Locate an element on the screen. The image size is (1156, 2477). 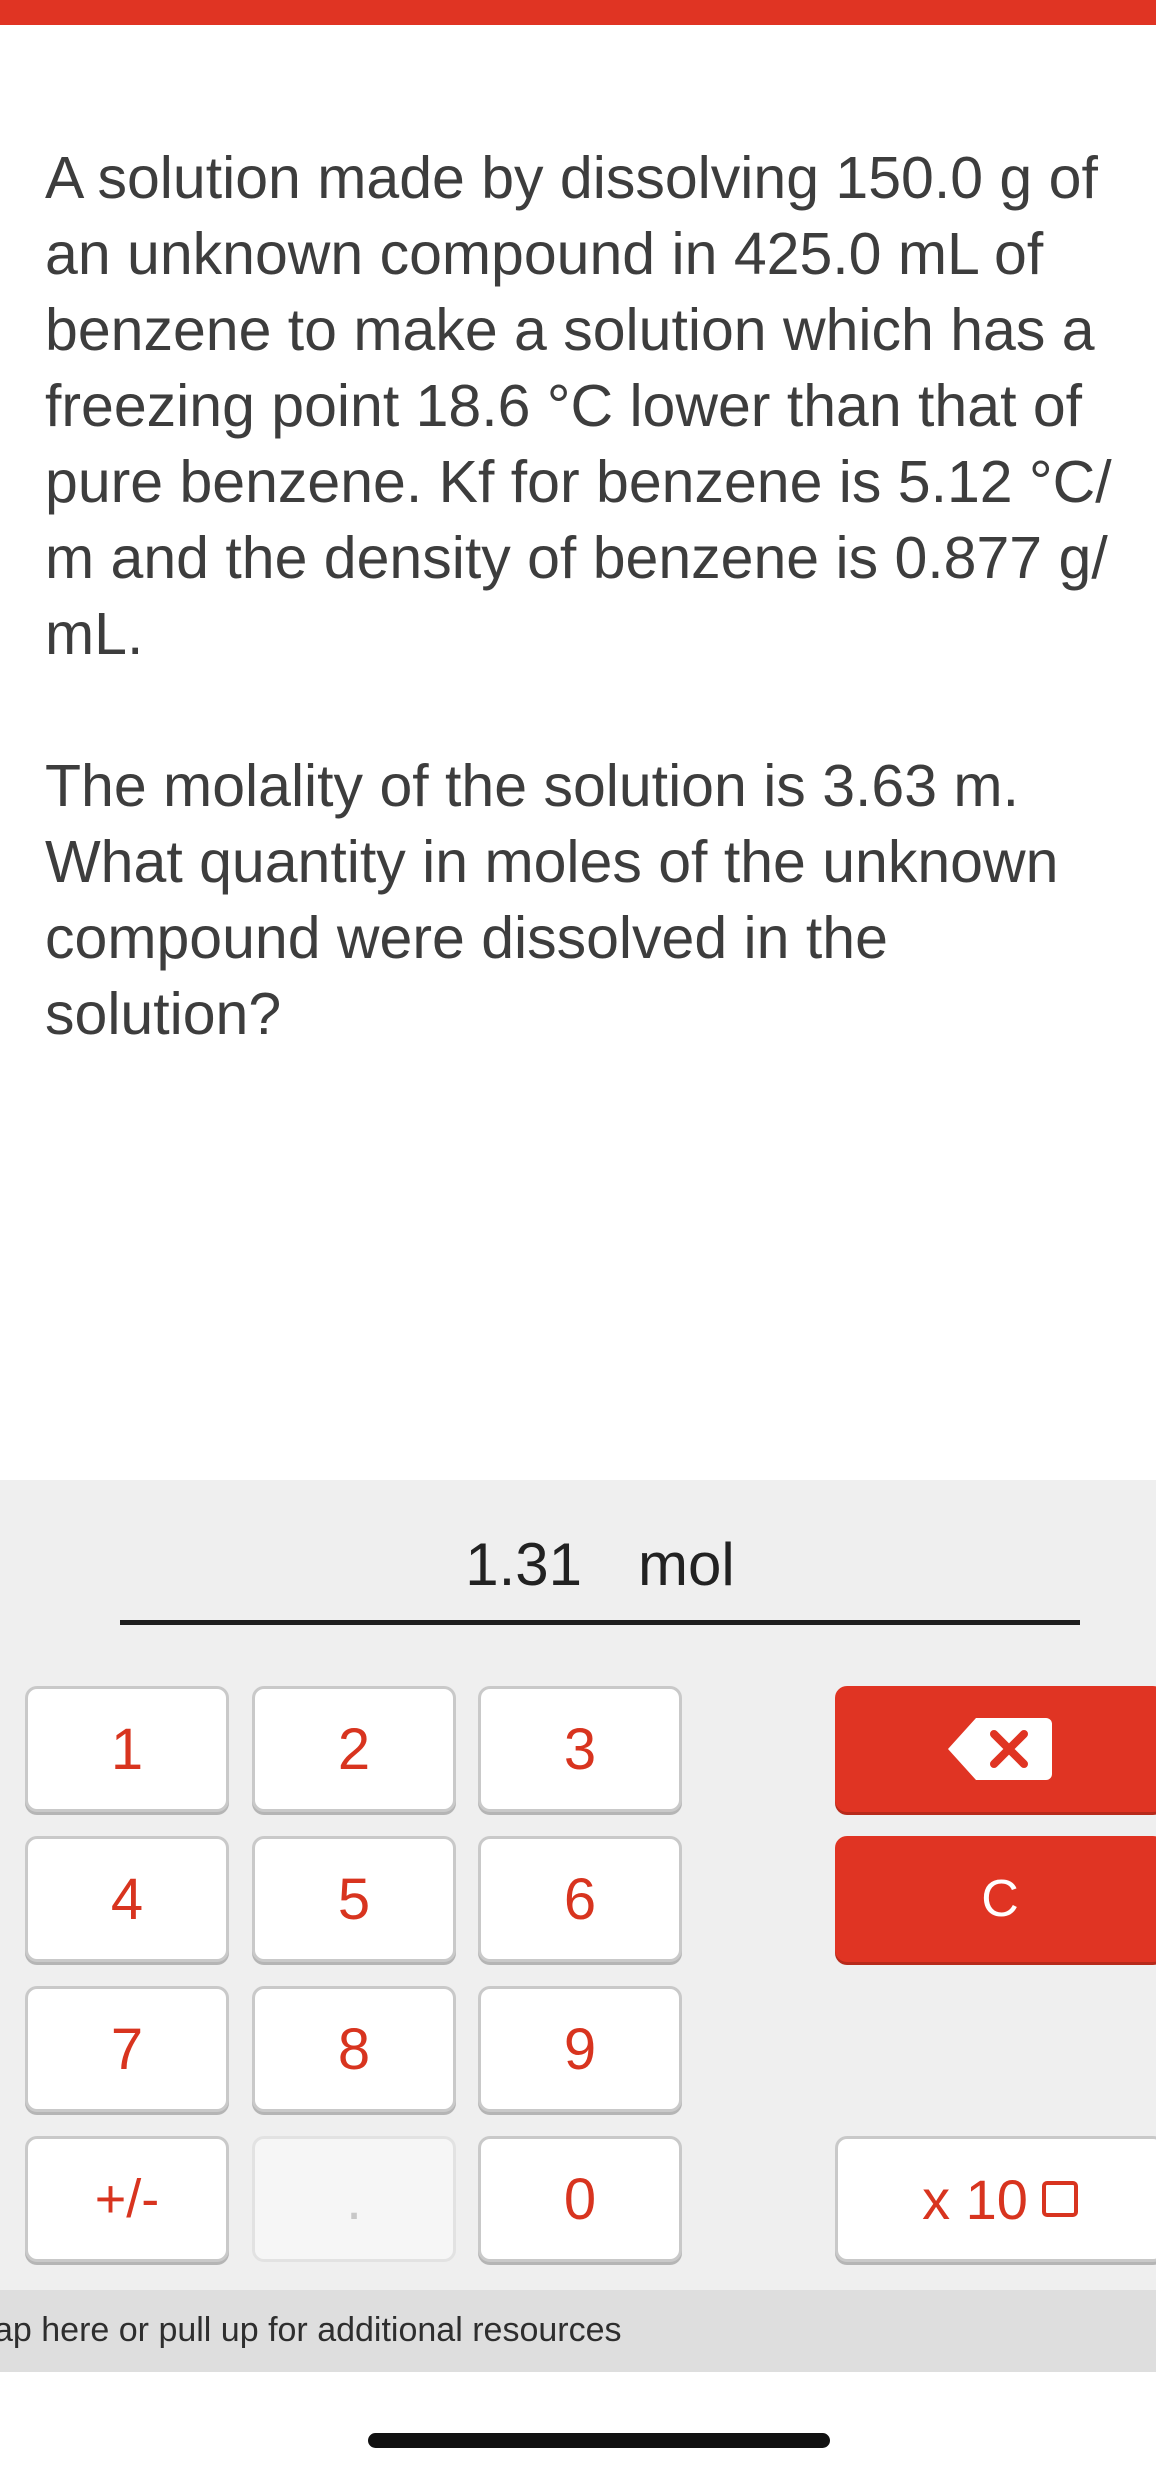
plus-minus-button: +/- is located at coordinates (127, 2199).